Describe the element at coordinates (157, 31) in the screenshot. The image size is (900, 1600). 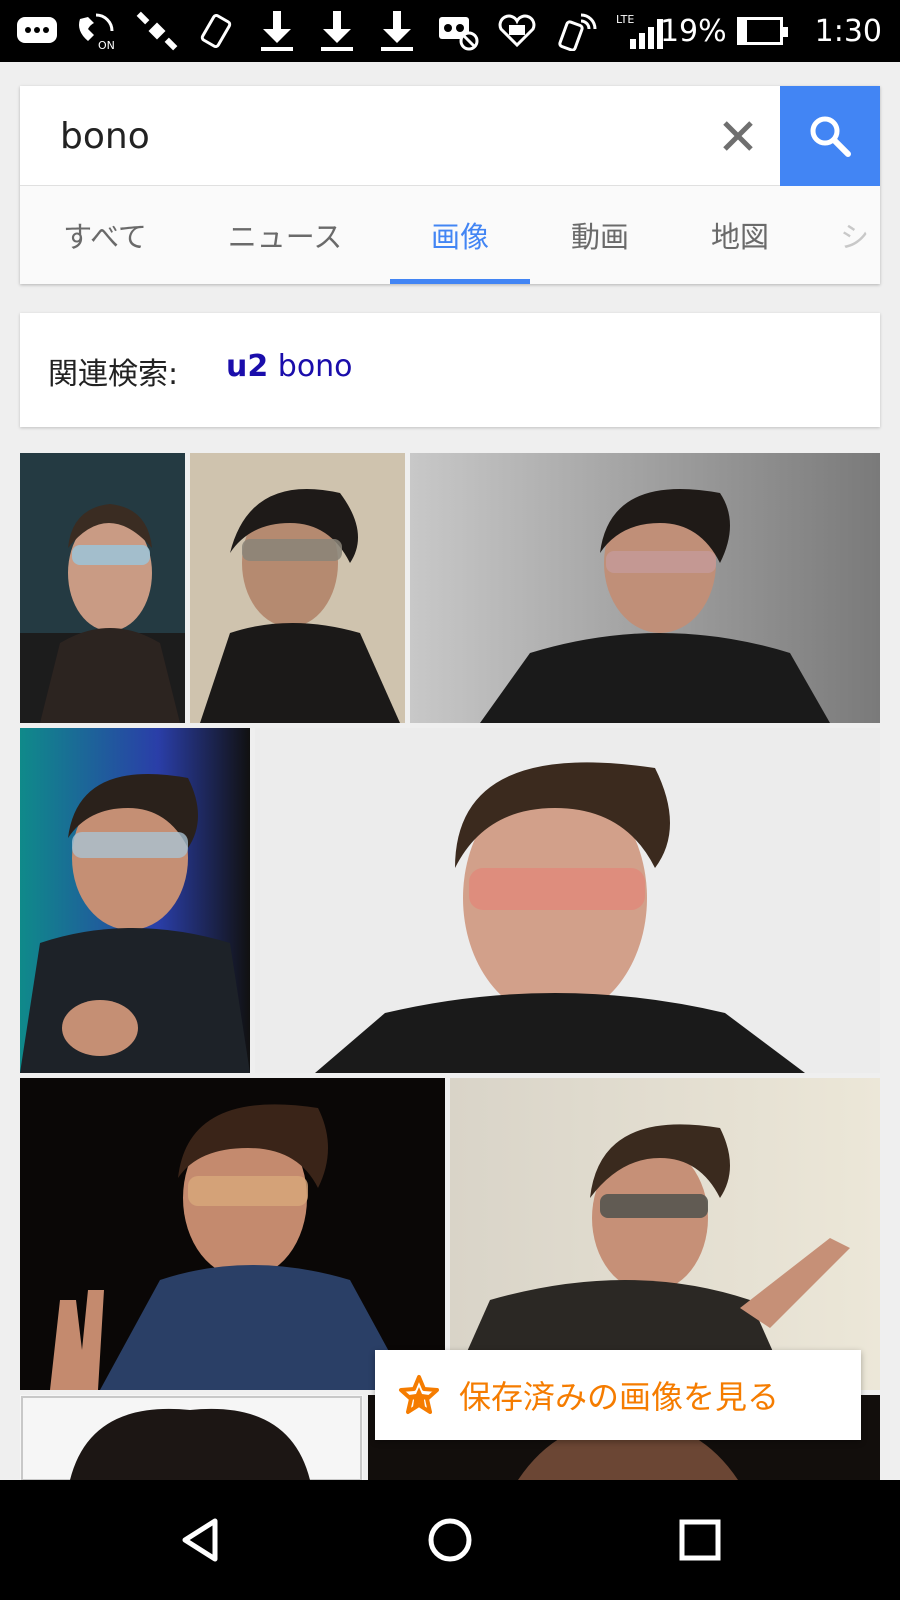
I see `satellite-icon` at that location.